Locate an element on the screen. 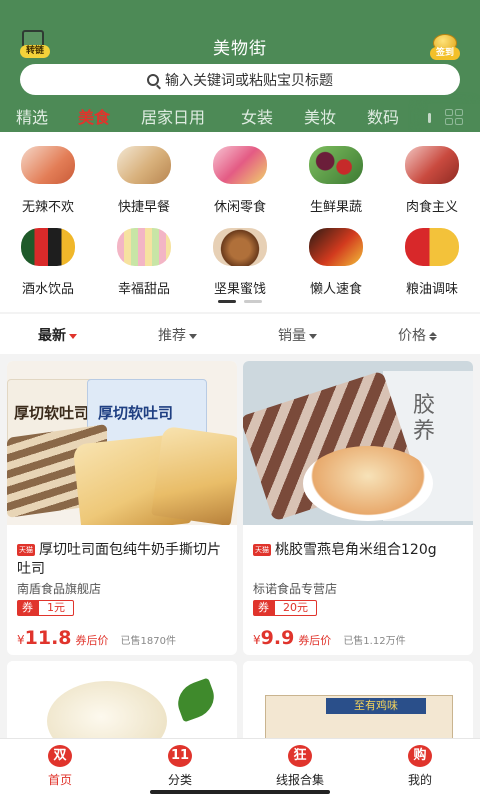 The image size is (480, 800). search-icon is located at coordinates (153, 79).